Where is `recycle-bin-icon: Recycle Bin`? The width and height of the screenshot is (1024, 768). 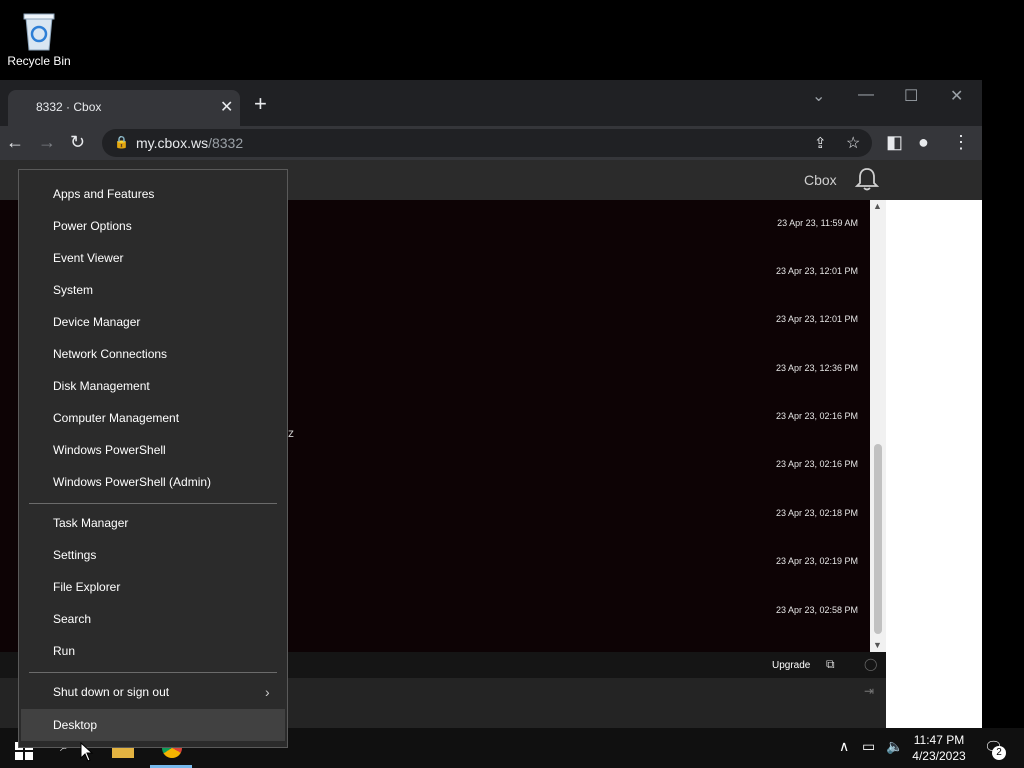 recycle-bin-icon: Recycle Bin is located at coordinates (39, 37).